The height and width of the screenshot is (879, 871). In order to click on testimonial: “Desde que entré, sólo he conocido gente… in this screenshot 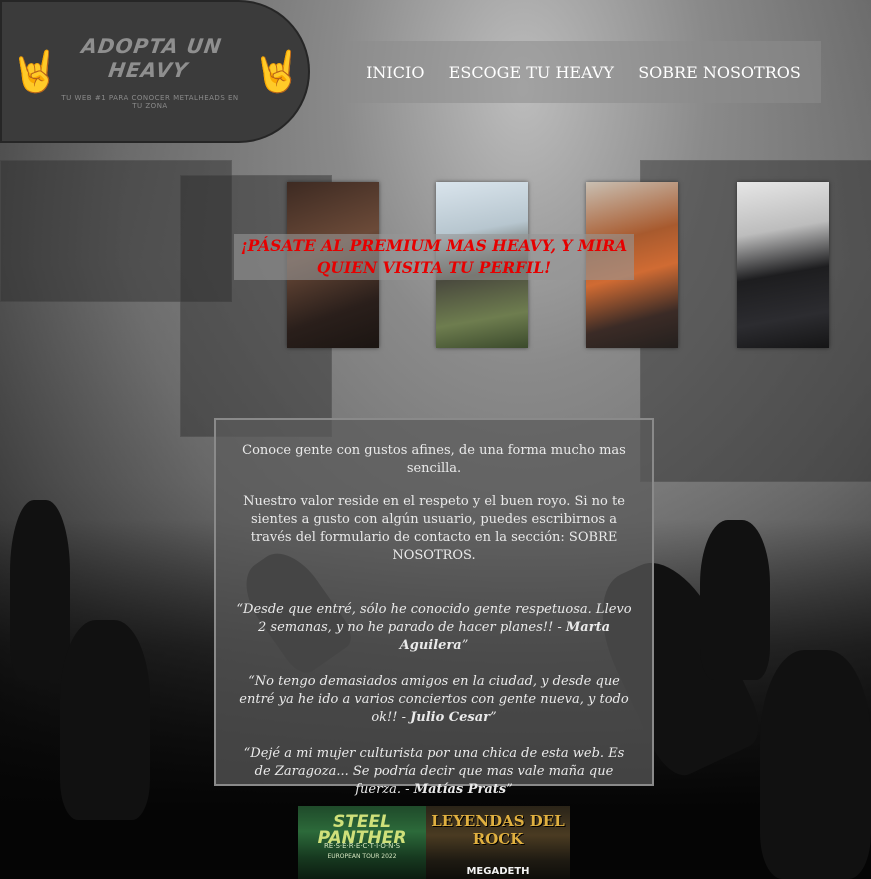, I will do `click(434, 628)`.